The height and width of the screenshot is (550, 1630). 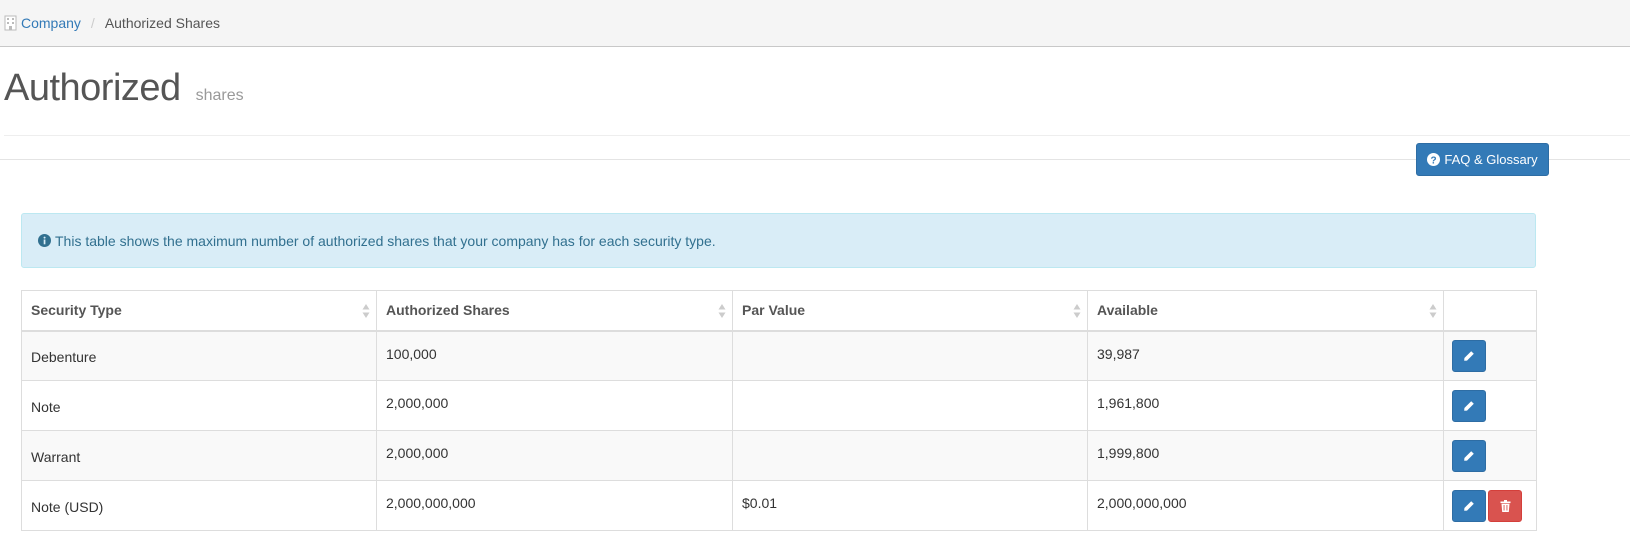 What do you see at coordinates (199, 355) in the screenshot?
I see `cell-security-type: Debenture` at bounding box center [199, 355].